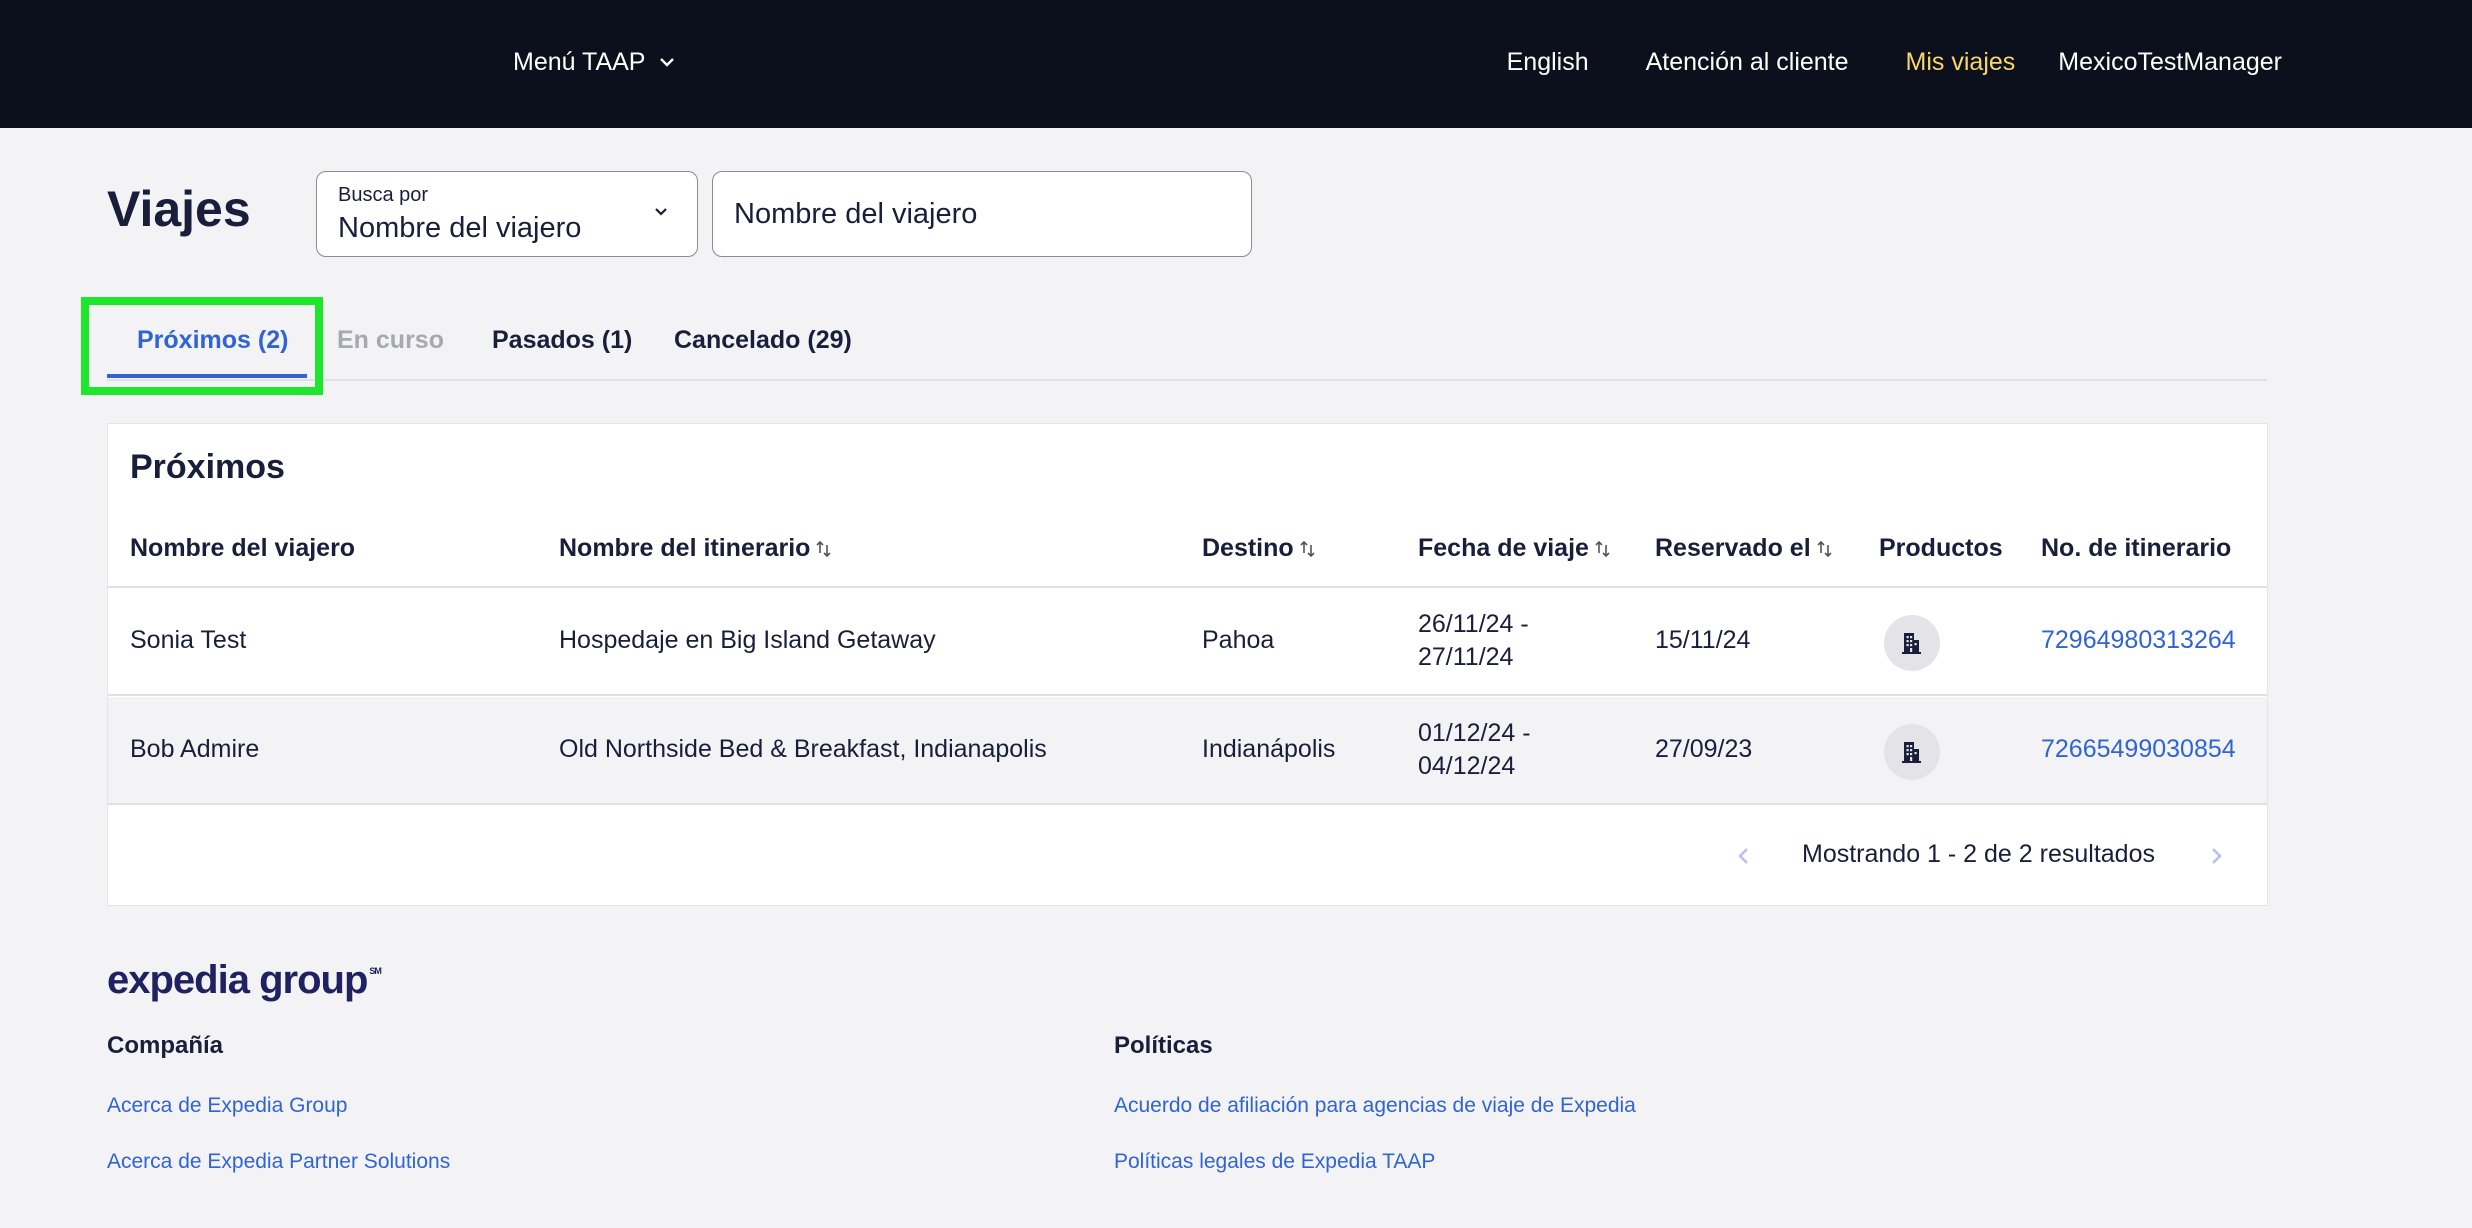 The height and width of the screenshot is (1228, 2472). What do you see at coordinates (747, 640) in the screenshot?
I see `itinerary-name: Hospedaje en Big Island Getaway` at bounding box center [747, 640].